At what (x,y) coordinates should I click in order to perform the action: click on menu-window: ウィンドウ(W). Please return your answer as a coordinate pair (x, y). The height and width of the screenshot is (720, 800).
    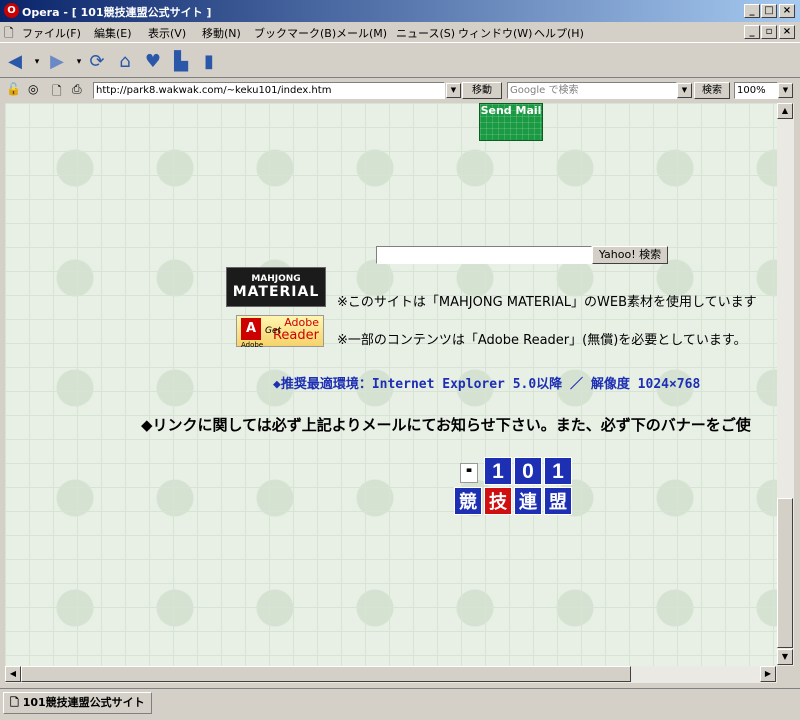
    Looking at the image, I should click on (495, 33).